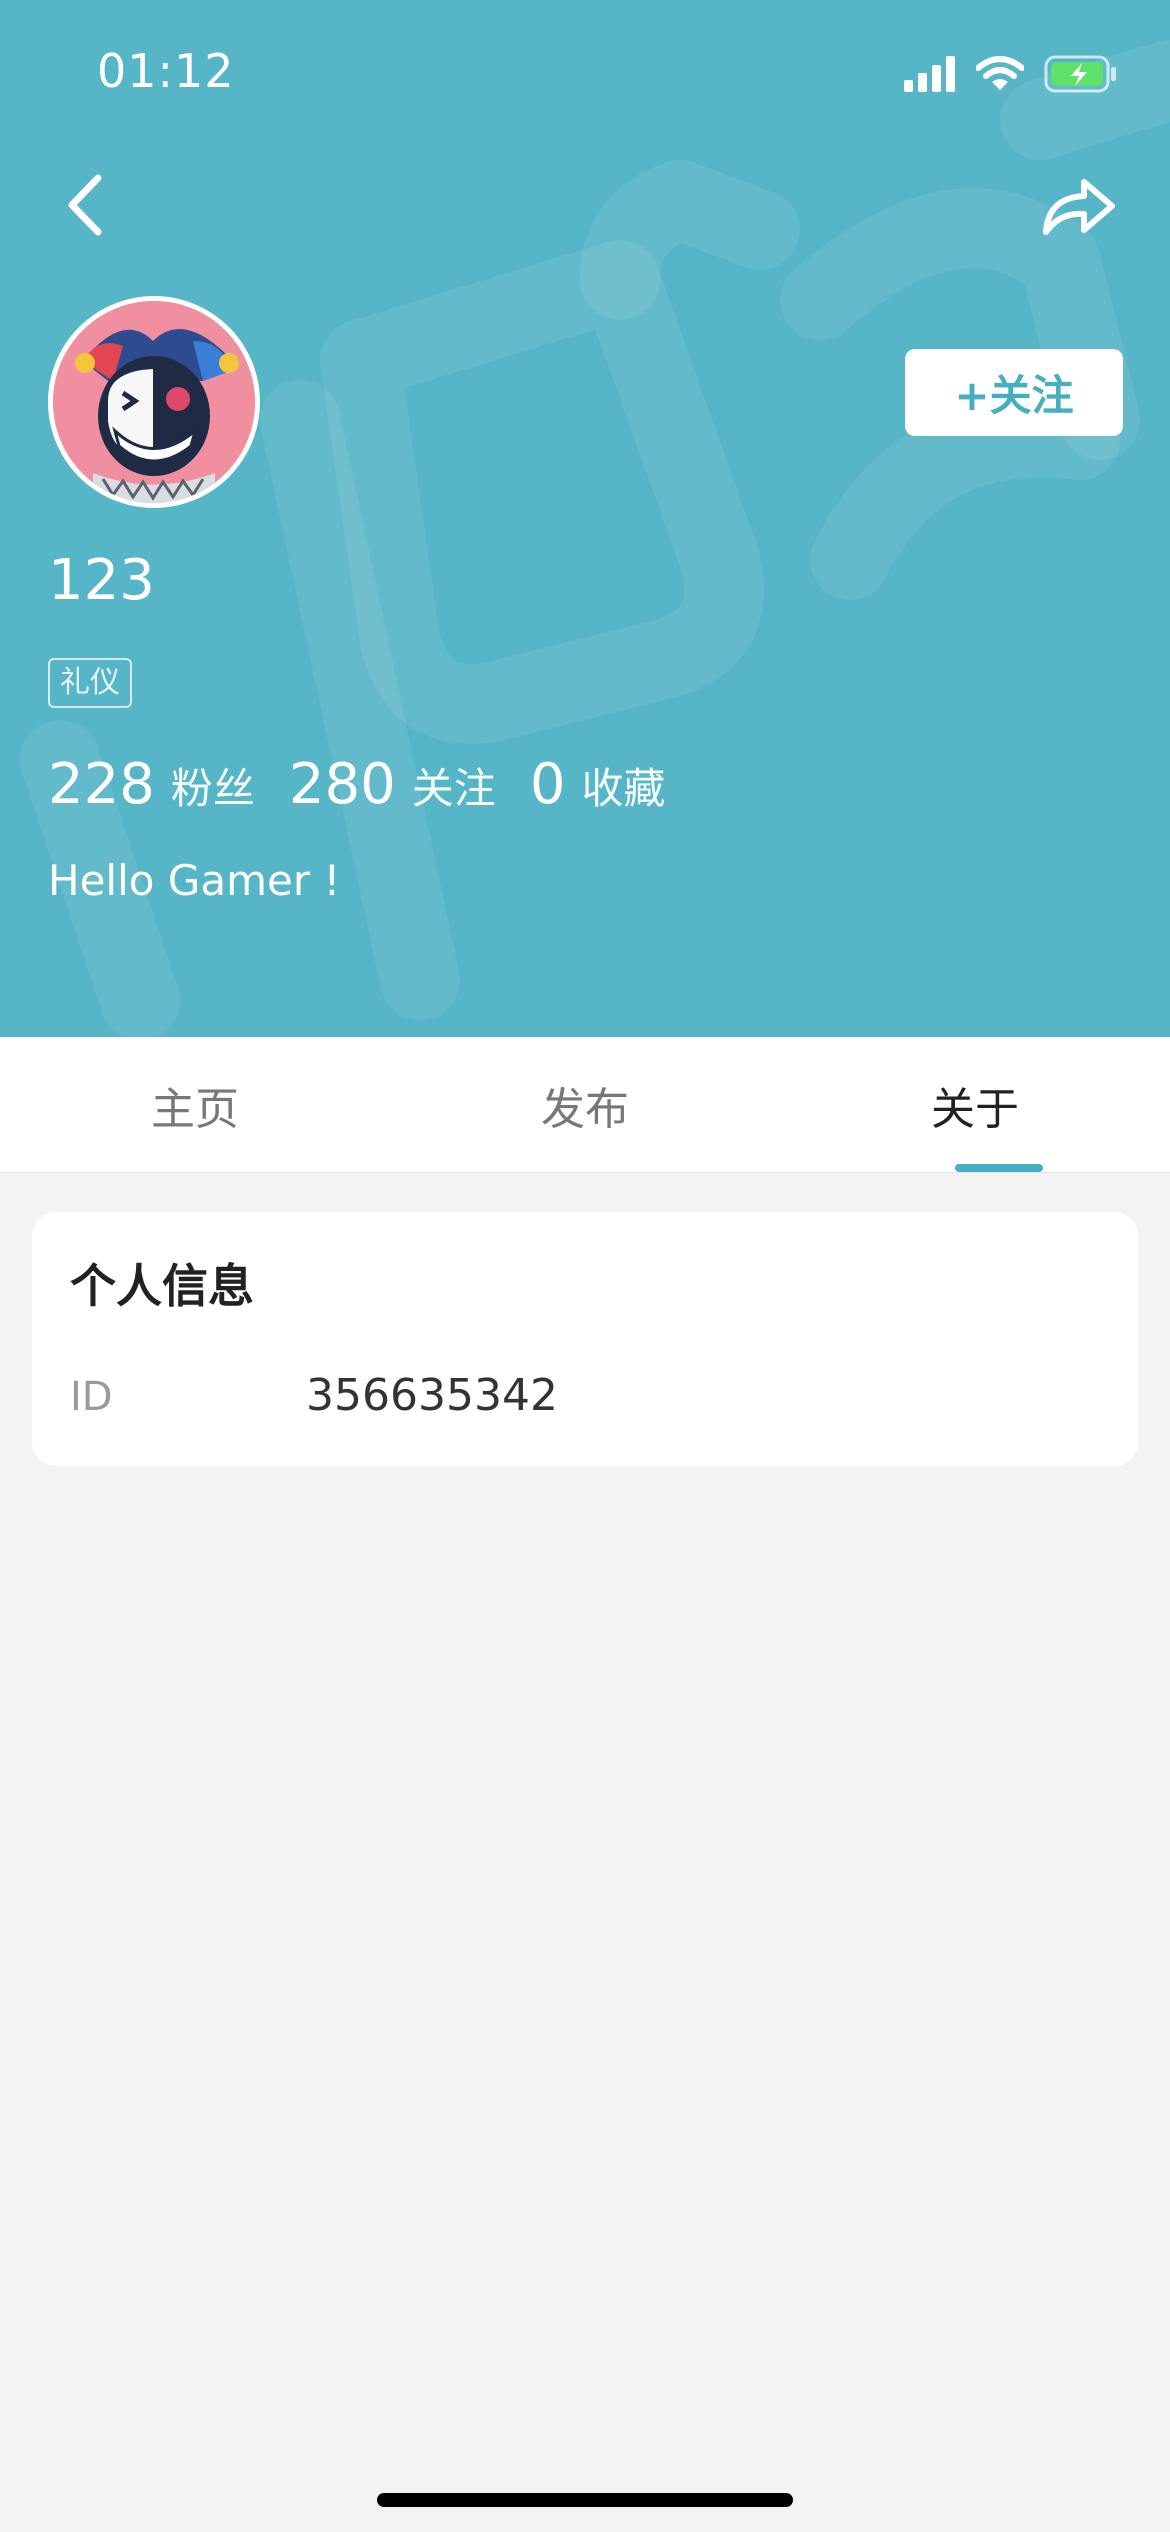  Describe the element at coordinates (195, 1104) in the screenshot. I see `tab-home: 主页` at that location.